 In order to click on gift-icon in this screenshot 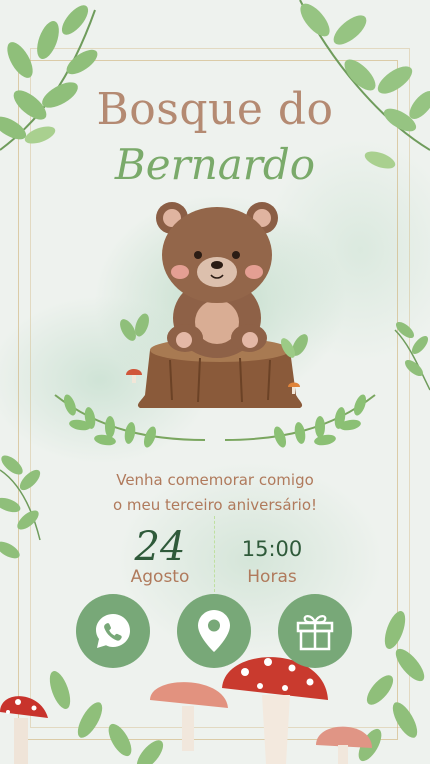, I will do `click(315, 633)`.